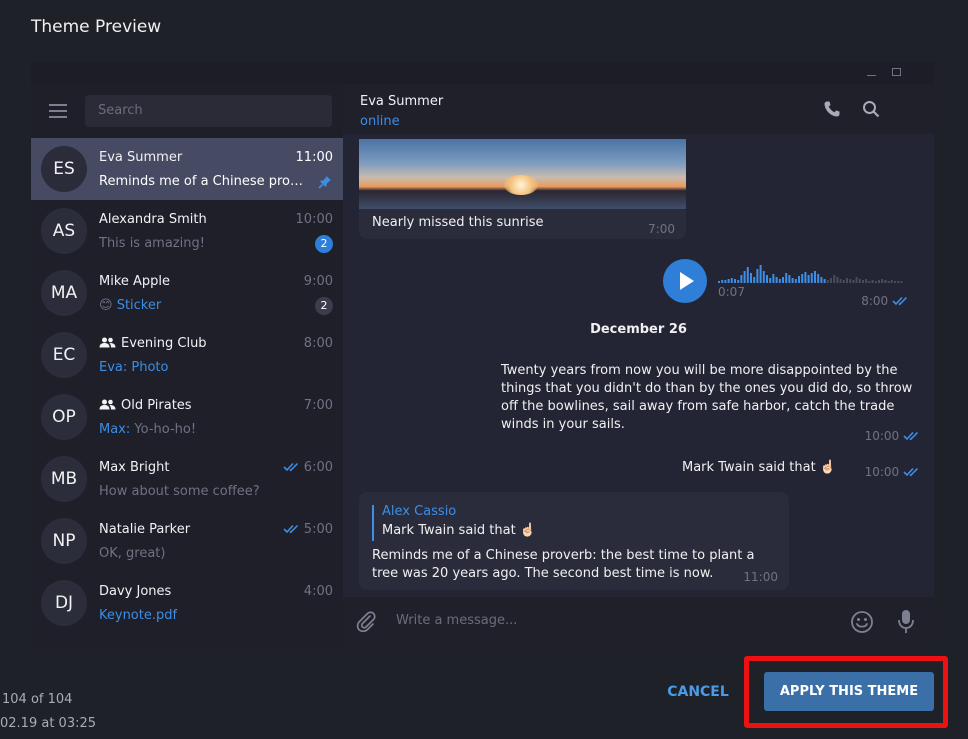 The height and width of the screenshot is (739, 968). What do you see at coordinates (698, 692) in the screenshot?
I see `cancel-button: CANCEL` at bounding box center [698, 692].